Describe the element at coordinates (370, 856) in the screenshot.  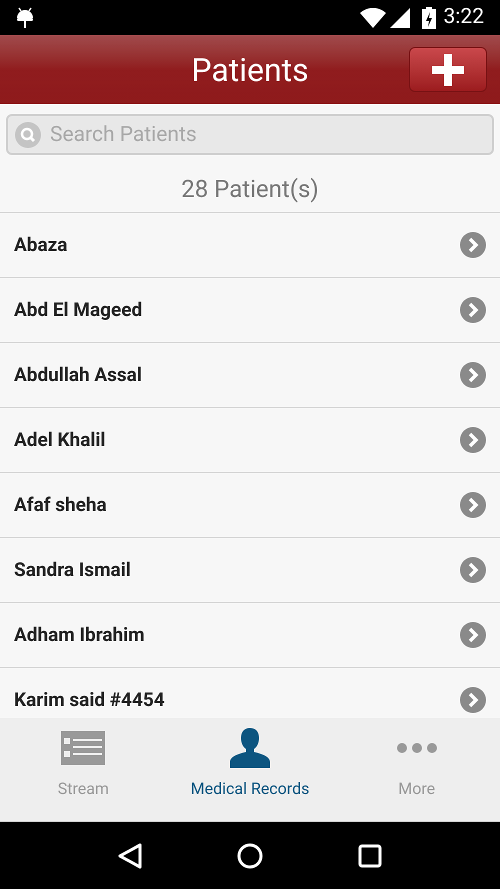
I see `recents-icon` at that location.